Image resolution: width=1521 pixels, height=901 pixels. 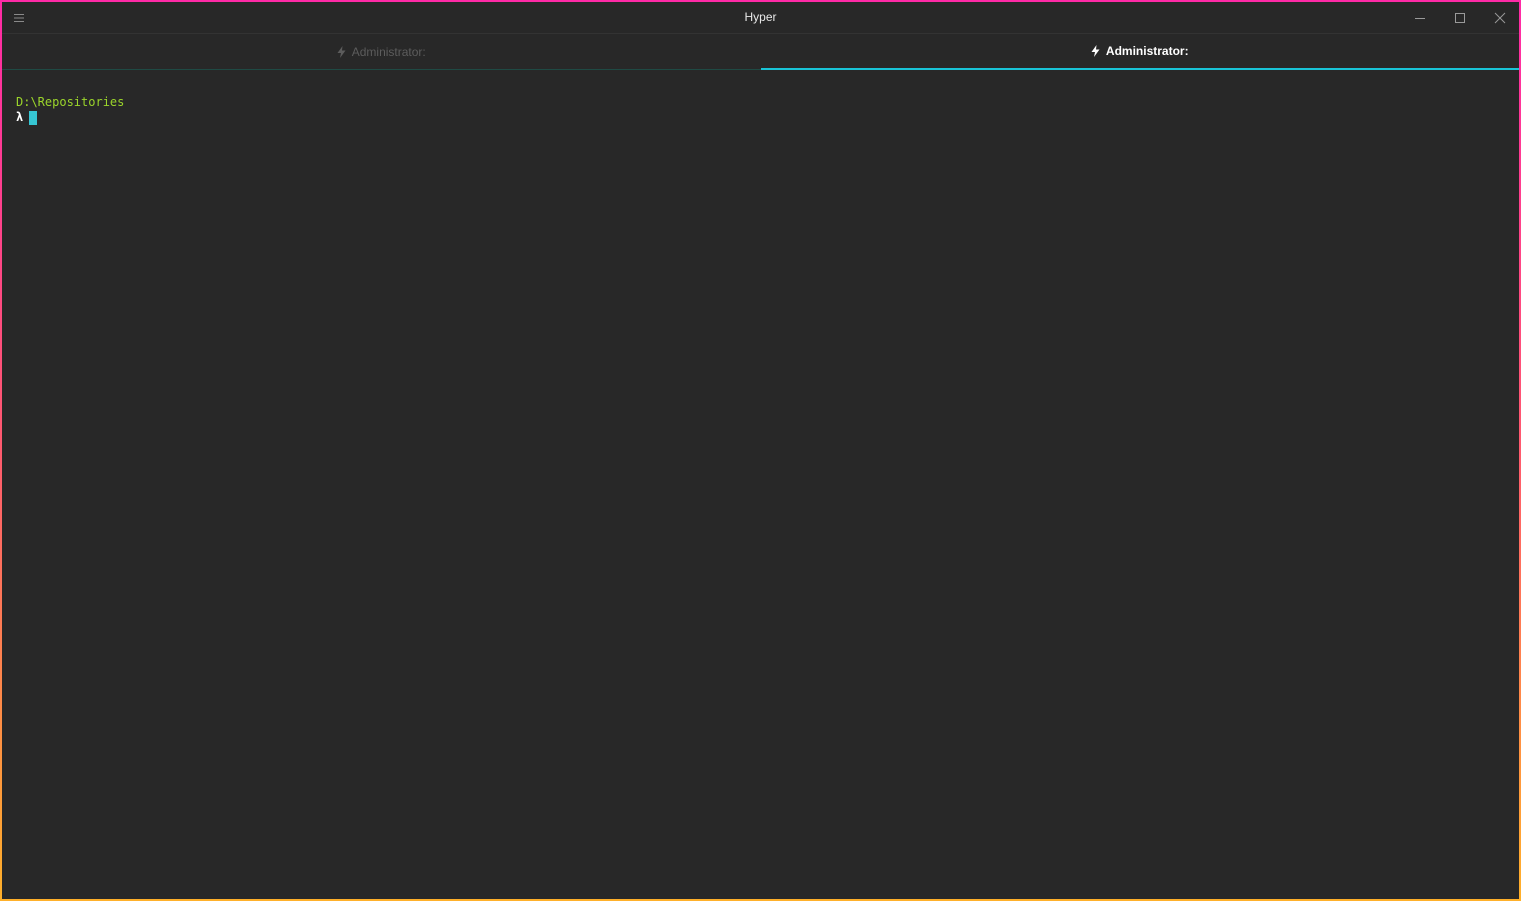 I want to click on minimize-icon, so click(x=1420, y=18).